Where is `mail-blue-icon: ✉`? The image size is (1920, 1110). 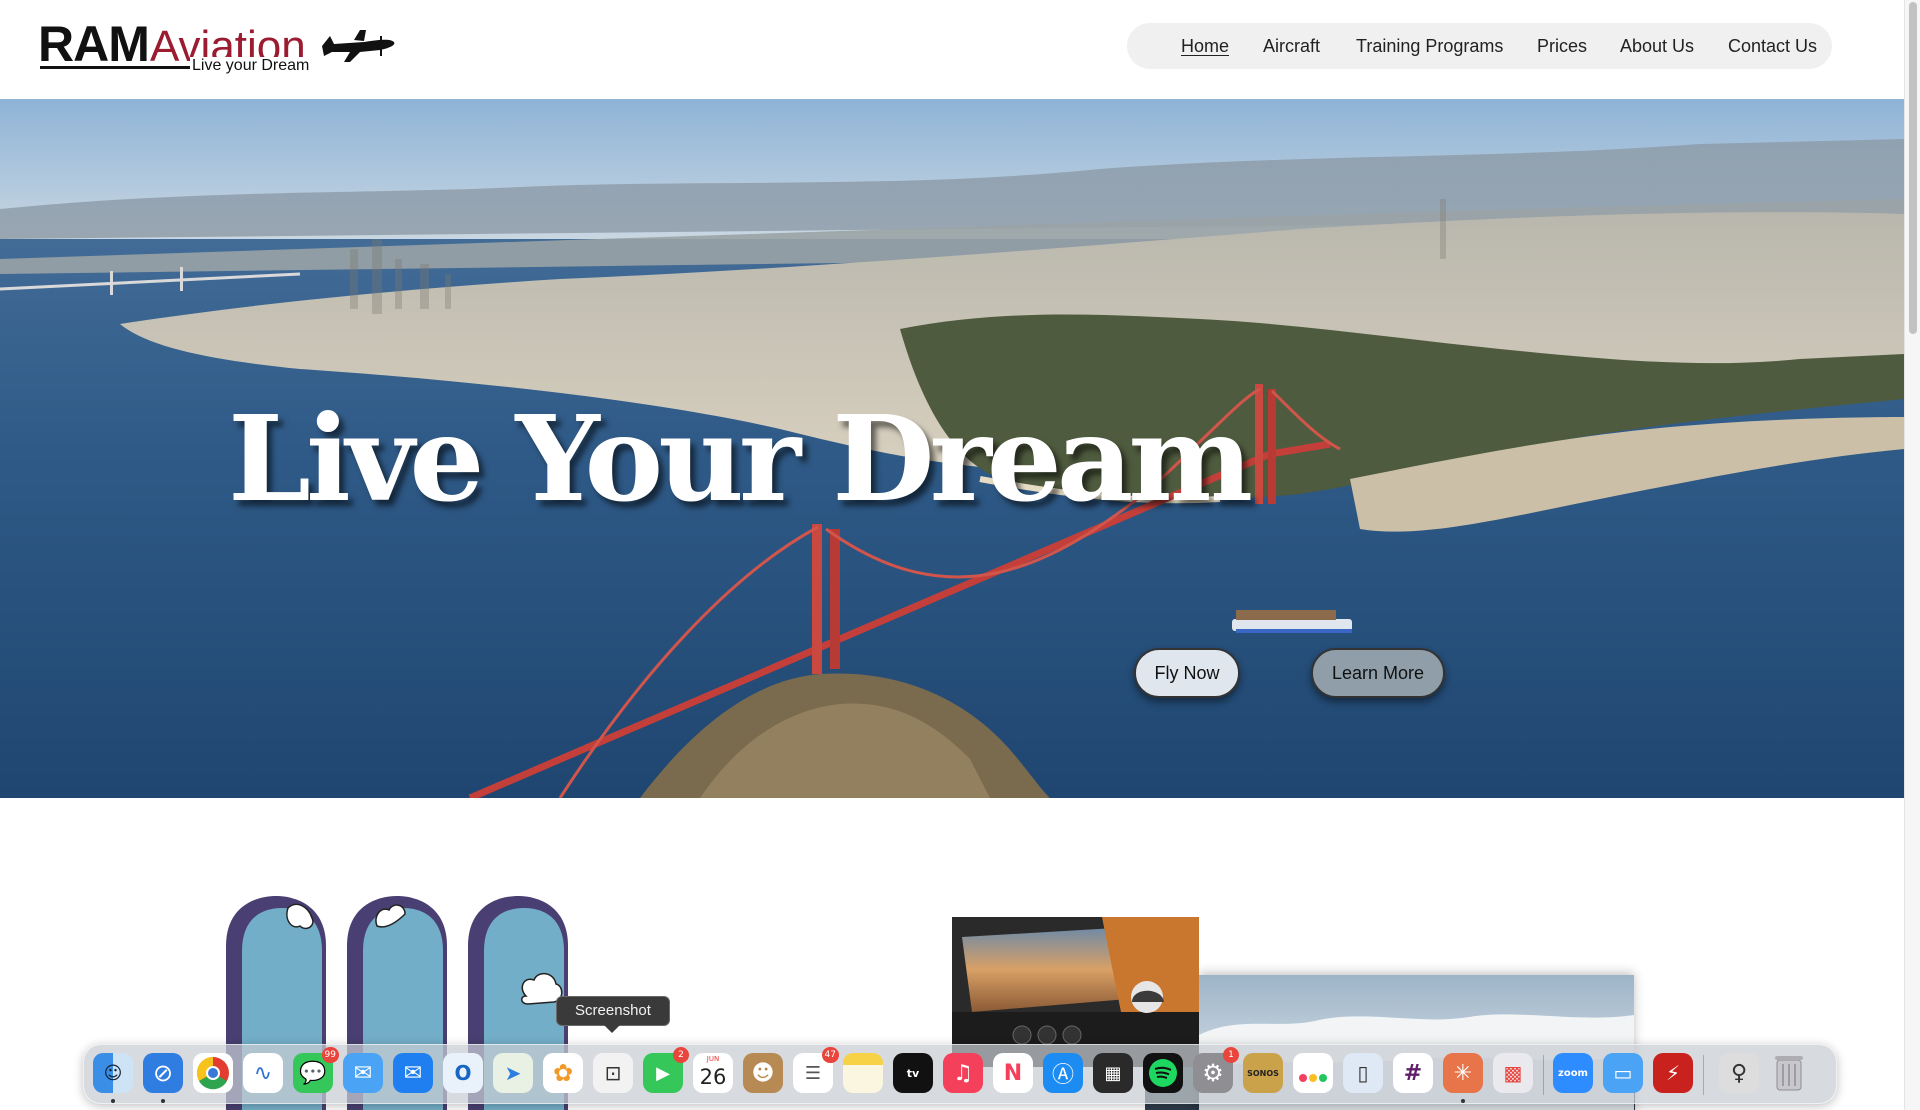 mail-blue-icon: ✉ is located at coordinates (413, 1073).